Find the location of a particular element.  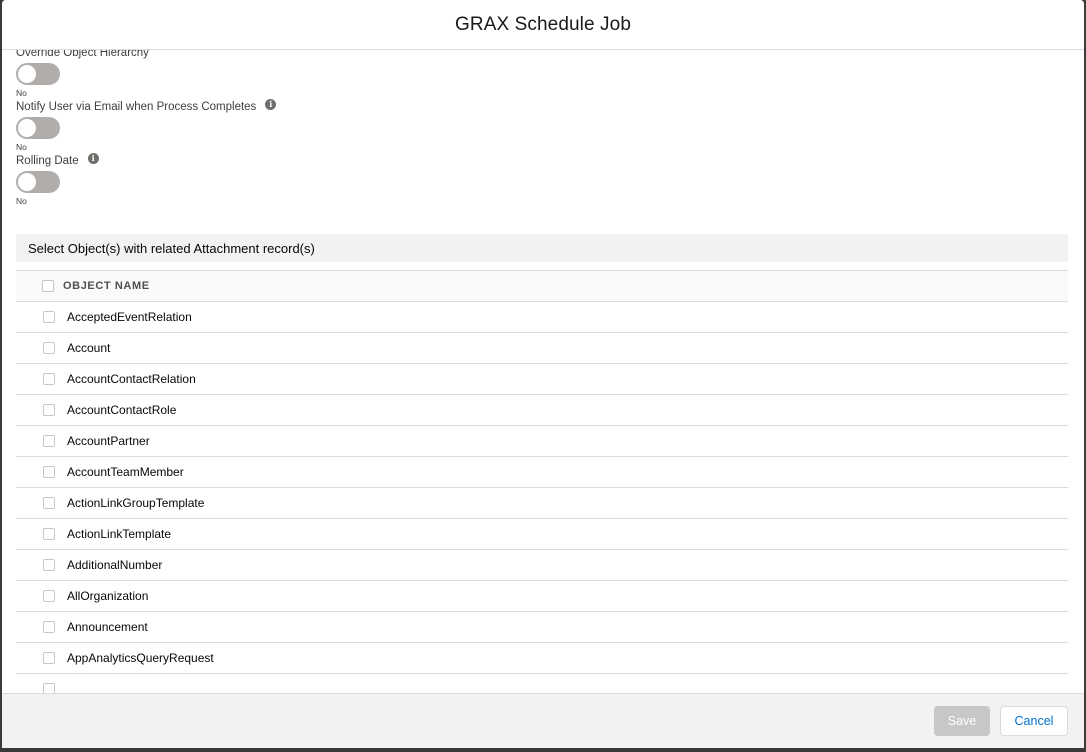

table-row: AccountContactRole is located at coordinates (542, 410).